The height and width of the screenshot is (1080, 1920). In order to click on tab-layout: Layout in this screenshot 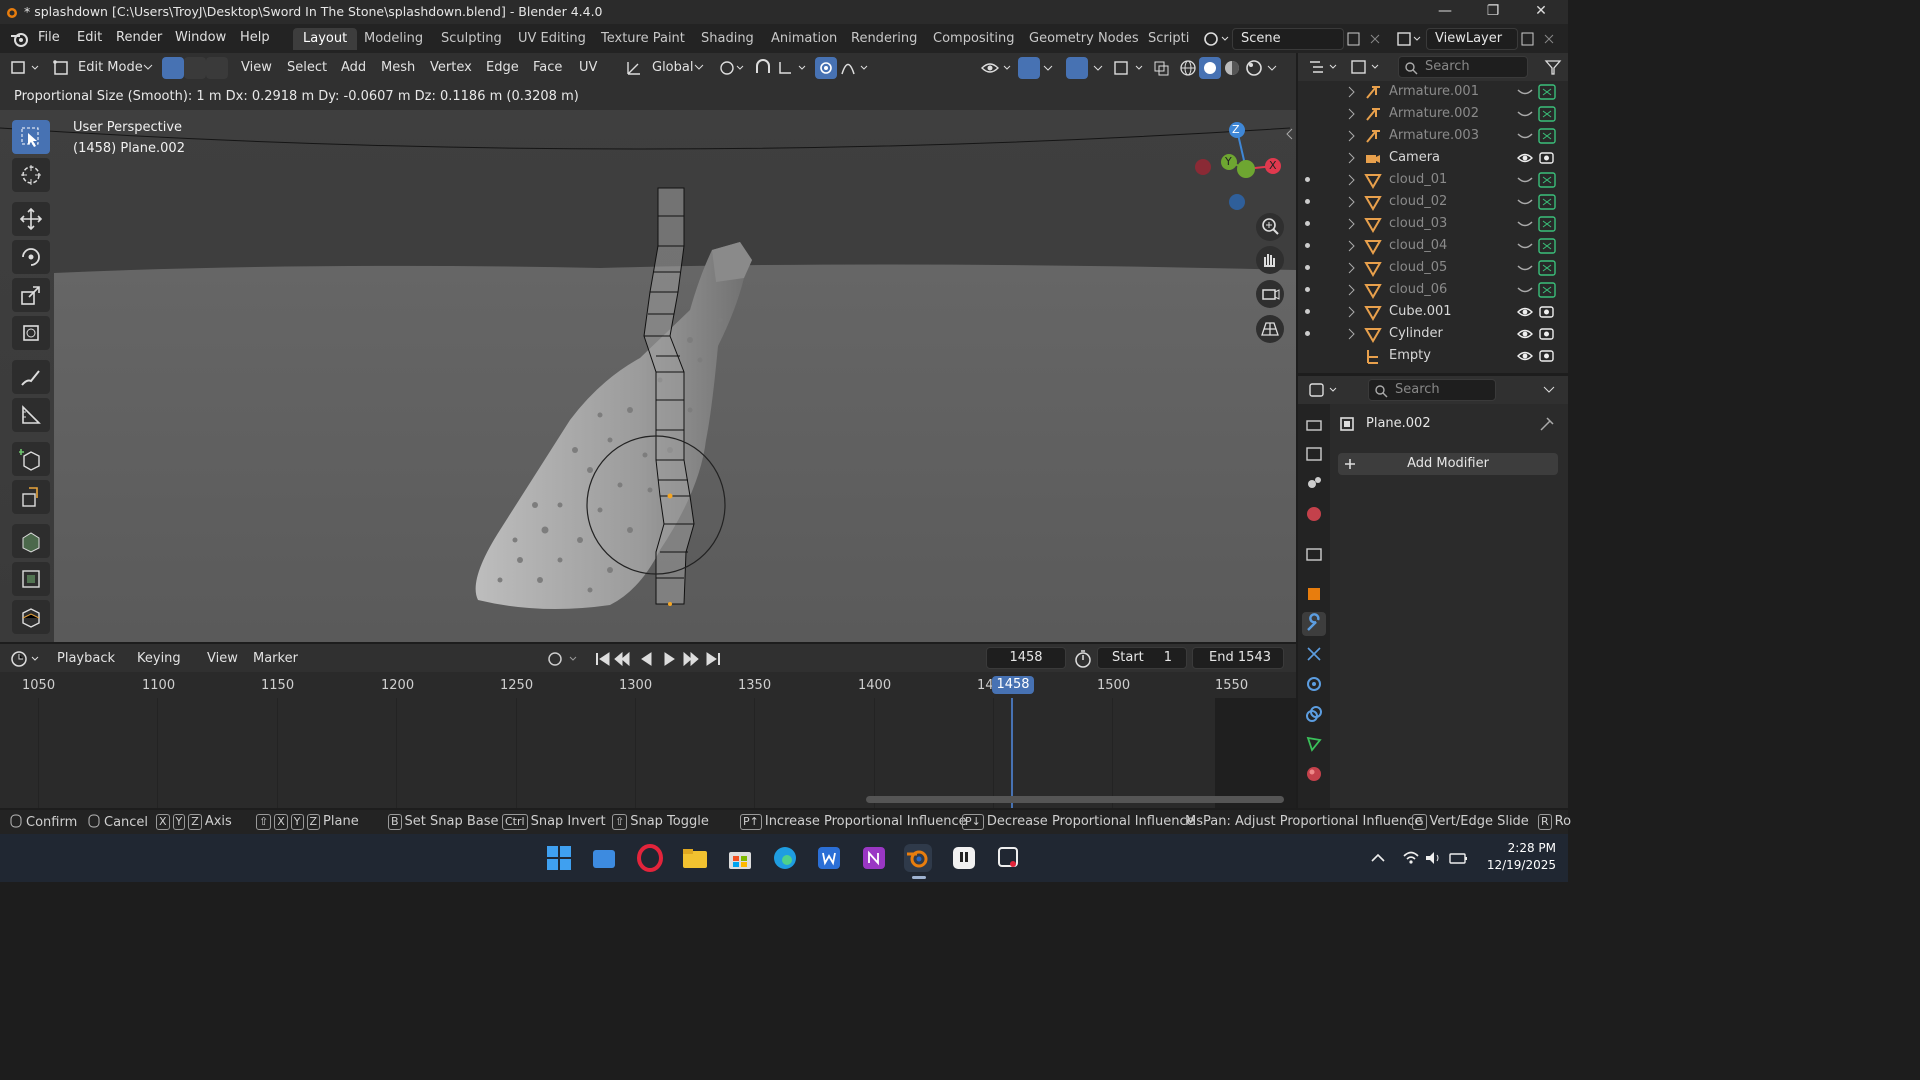, I will do `click(325, 39)`.